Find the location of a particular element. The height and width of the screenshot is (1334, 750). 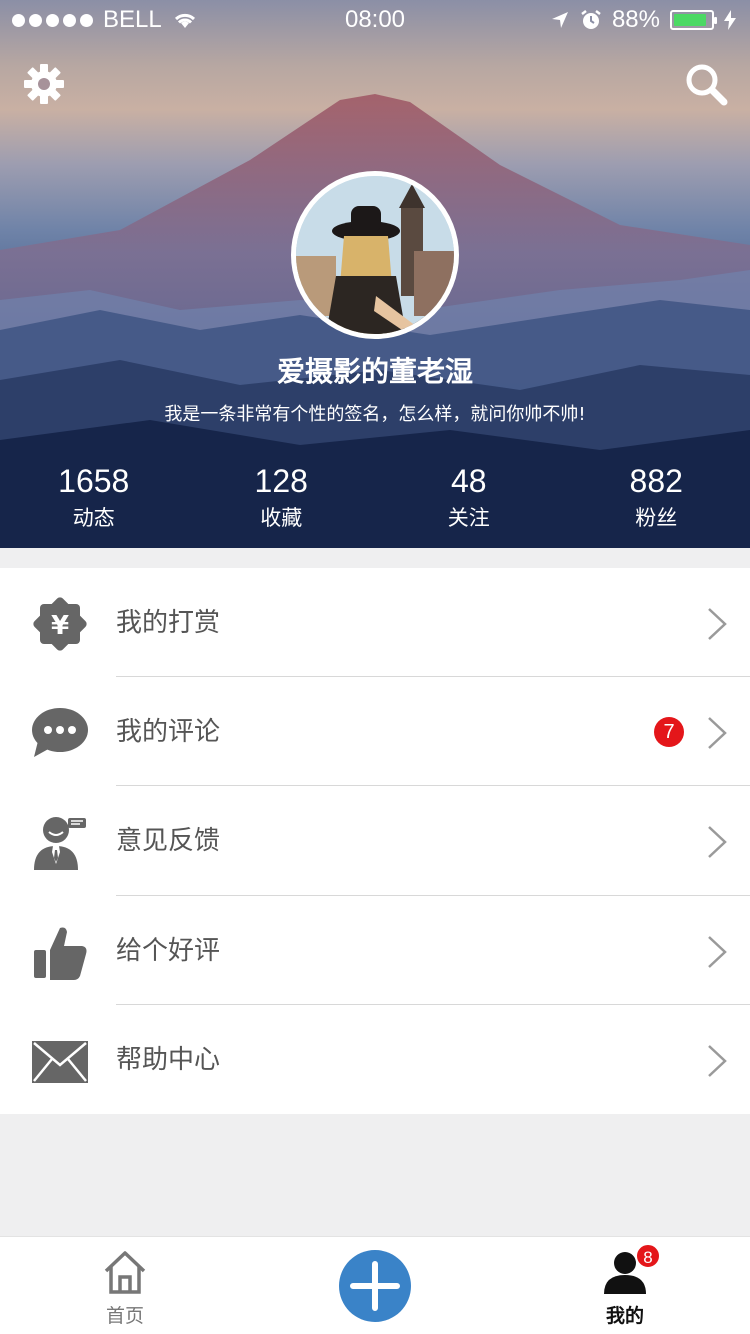

tab-home: 首页 is located at coordinates (125, 1285).